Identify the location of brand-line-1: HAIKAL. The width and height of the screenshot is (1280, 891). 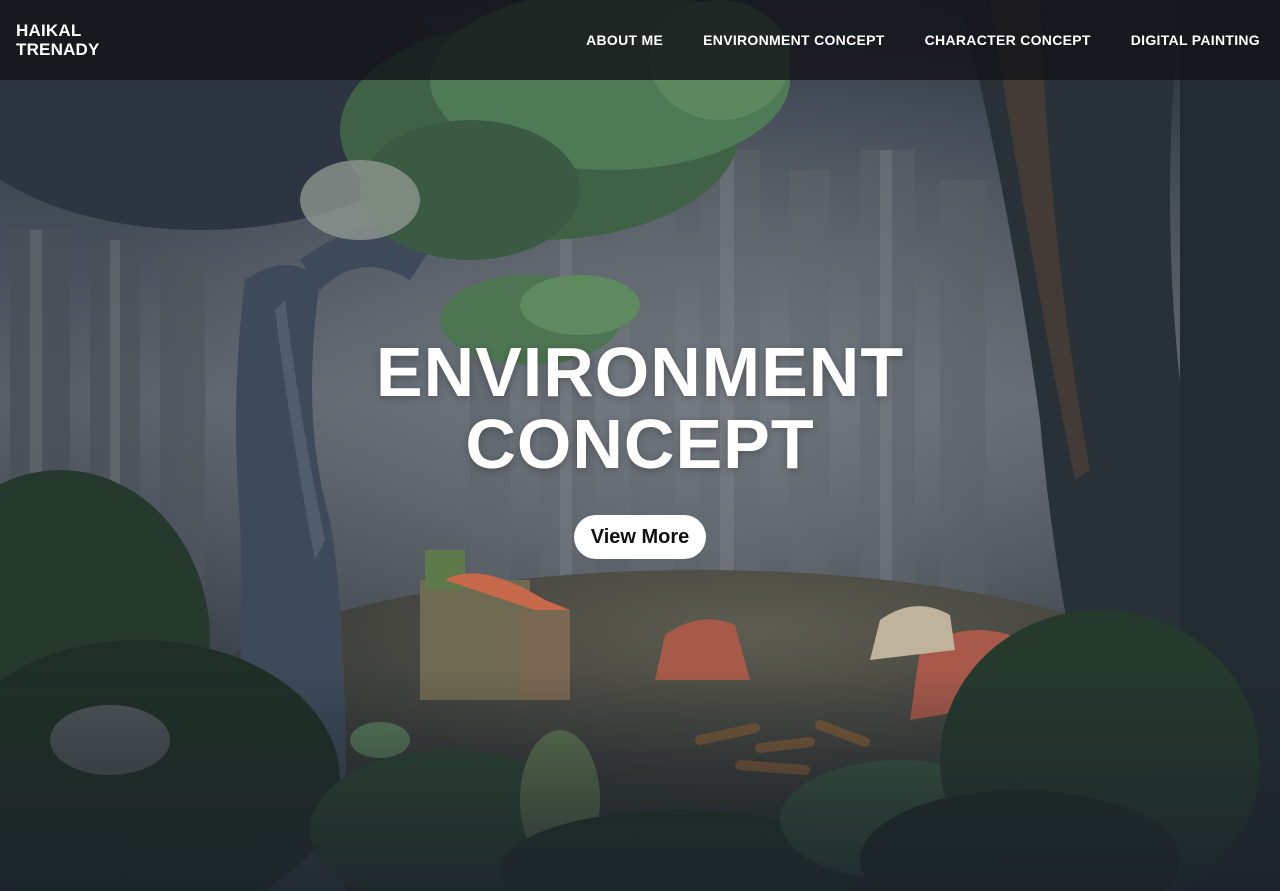
(49, 30).